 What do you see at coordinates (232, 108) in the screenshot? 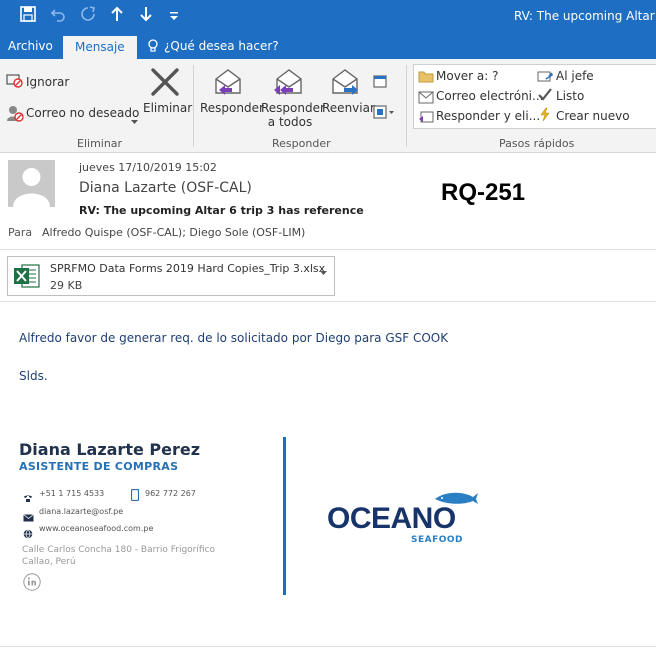
I see `reply-button: Responder` at bounding box center [232, 108].